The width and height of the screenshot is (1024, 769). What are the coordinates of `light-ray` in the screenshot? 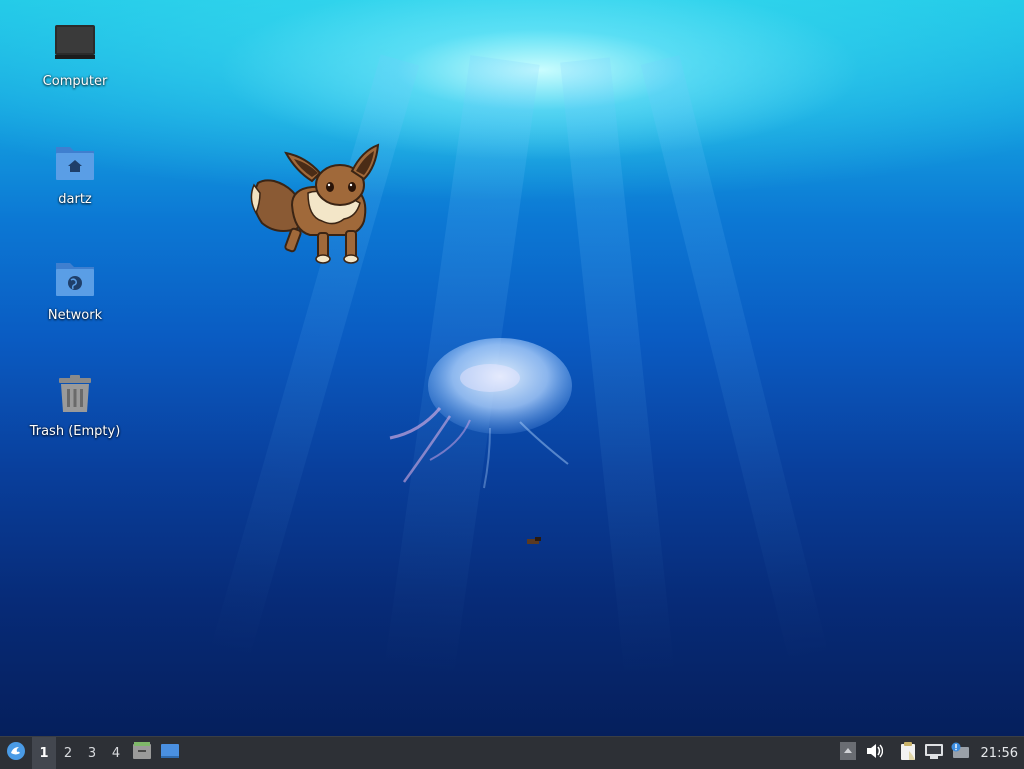 It's located at (735, 361).